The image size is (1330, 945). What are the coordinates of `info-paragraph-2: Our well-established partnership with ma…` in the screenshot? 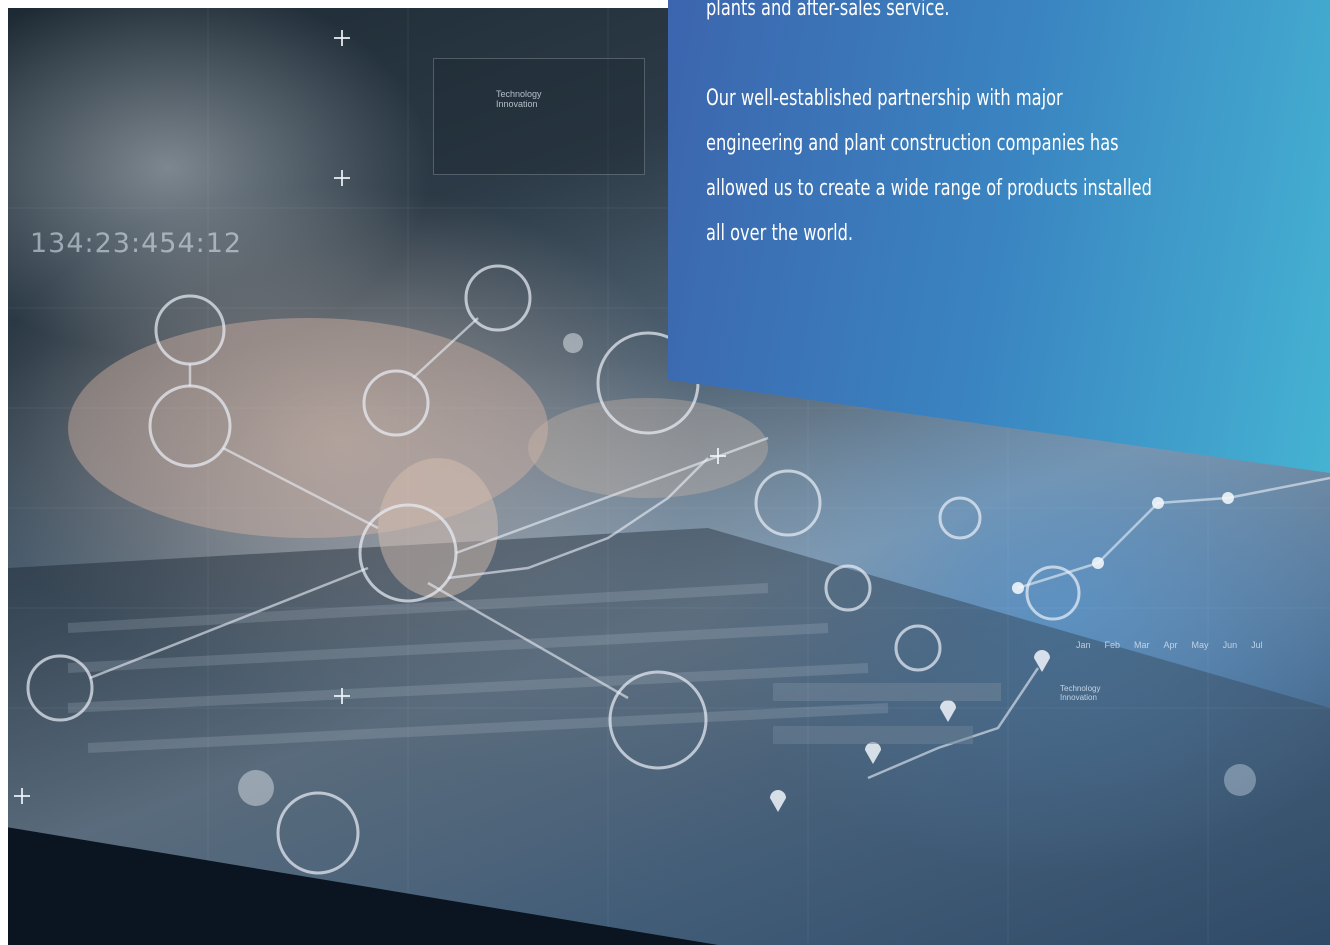 It's located at (1001, 166).